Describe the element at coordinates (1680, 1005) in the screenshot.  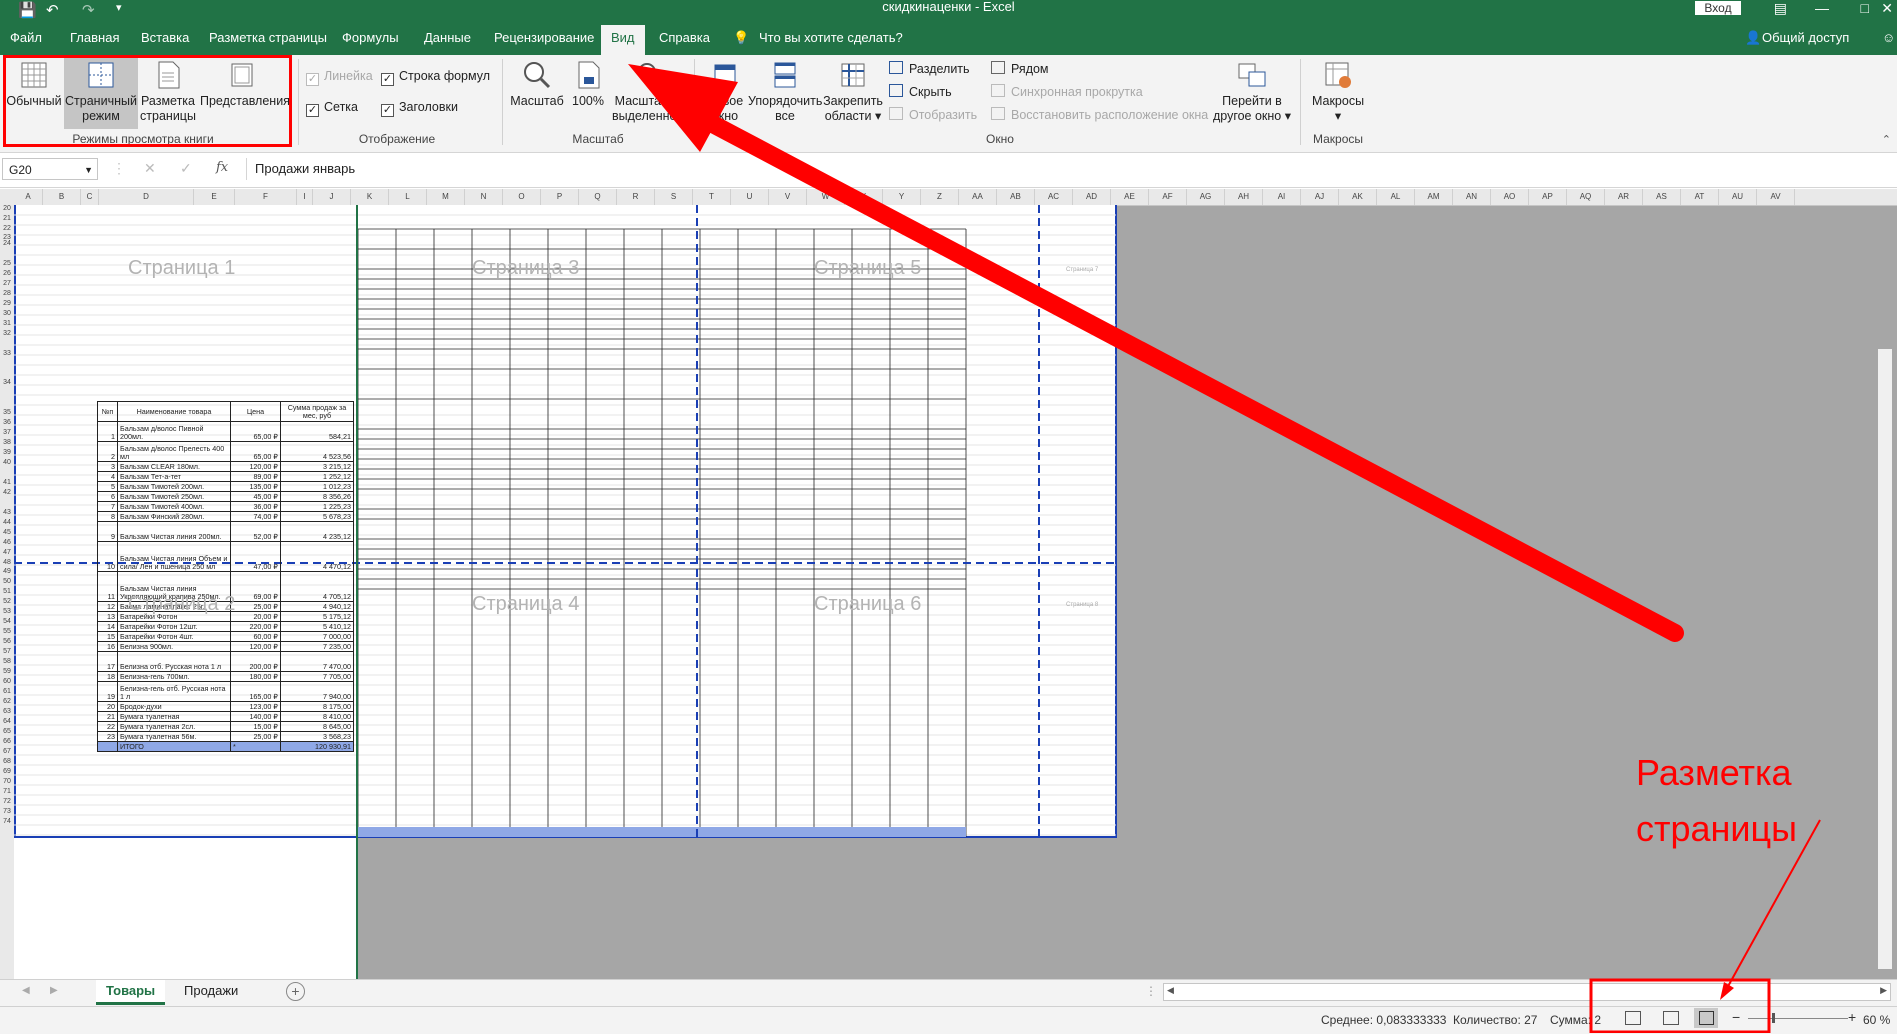
I see `status-views-highlight` at that location.